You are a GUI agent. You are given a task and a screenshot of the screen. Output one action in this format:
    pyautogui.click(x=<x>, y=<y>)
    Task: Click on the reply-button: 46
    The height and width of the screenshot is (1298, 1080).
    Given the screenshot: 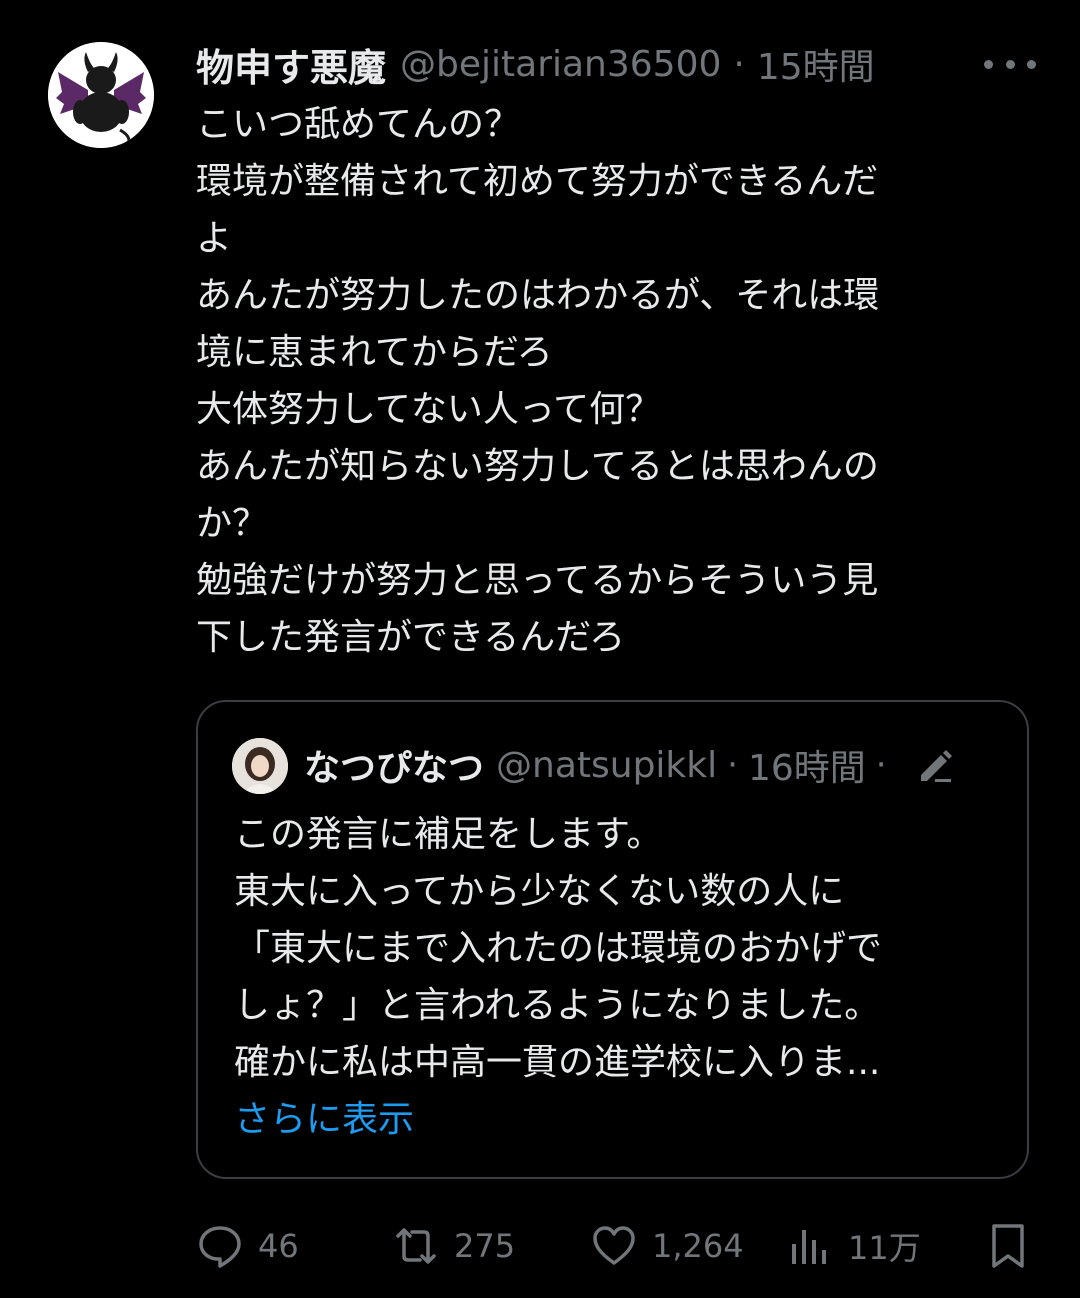 What is the action you would take?
    pyautogui.click(x=247, y=1246)
    